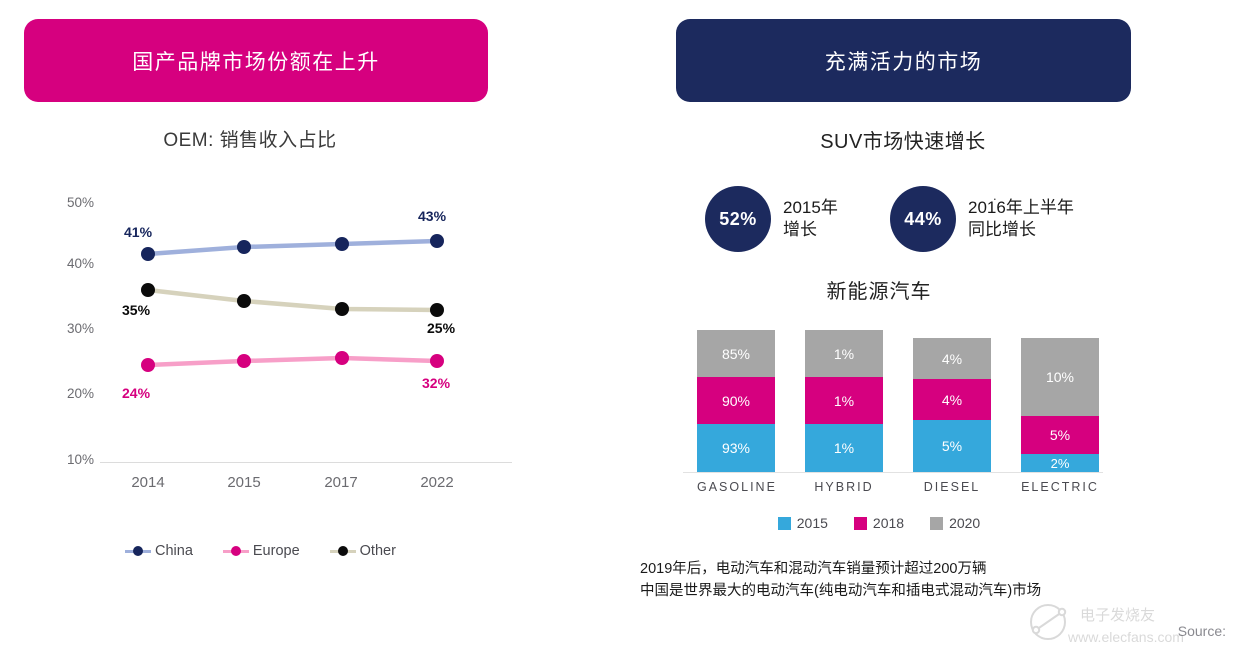 The height and width of the screenshot is (651, 1246). I want to click on legend-item-europe: Europe, so click(261, 551).